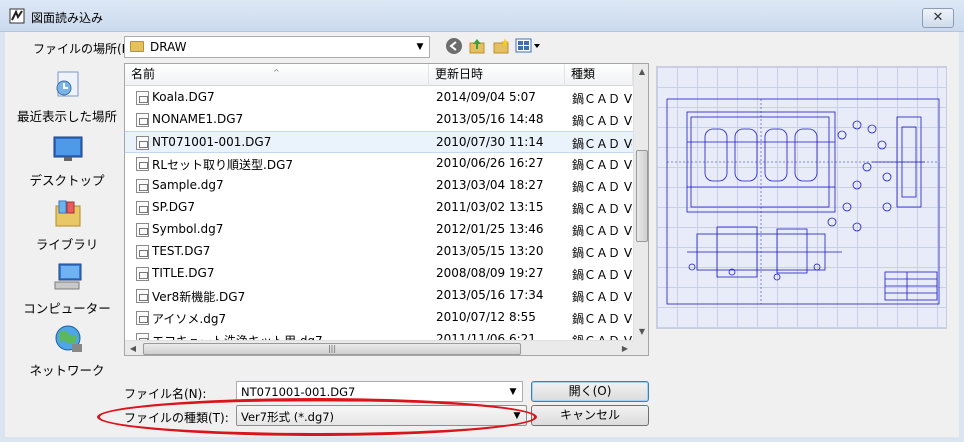 This screenshot has height=442, width=964. Describe the element at coordinates (66, 116) in the screenshot. I see `place-label: 最近表示した場所` at that location.